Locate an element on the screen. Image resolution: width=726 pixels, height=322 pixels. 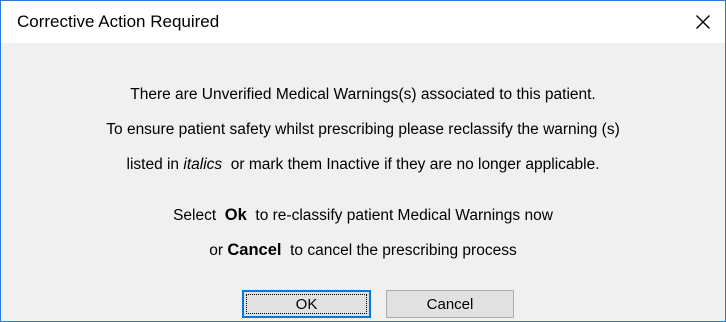
message-line-3-start: listed in is located at coordinates (155, 164).